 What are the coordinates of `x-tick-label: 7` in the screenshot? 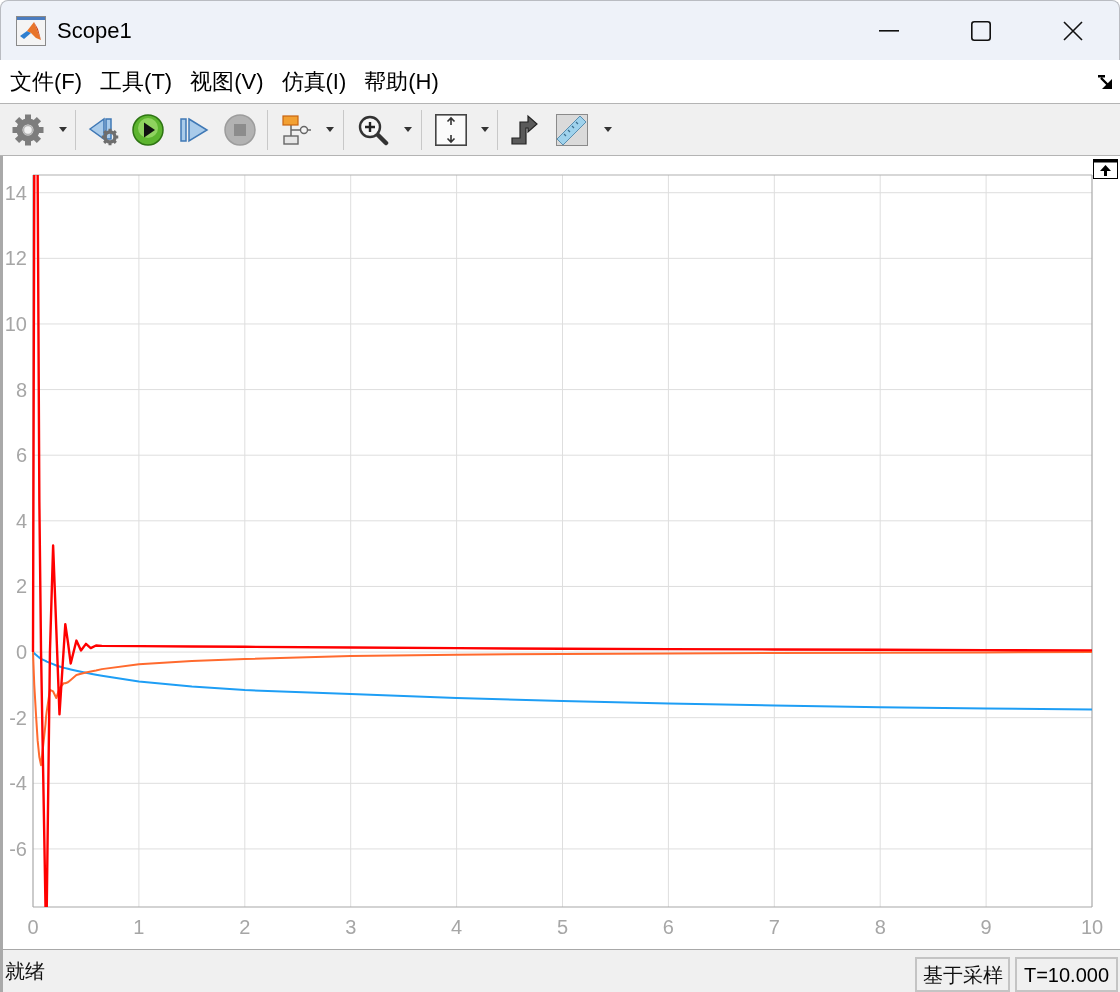 It's located at (774, 927).